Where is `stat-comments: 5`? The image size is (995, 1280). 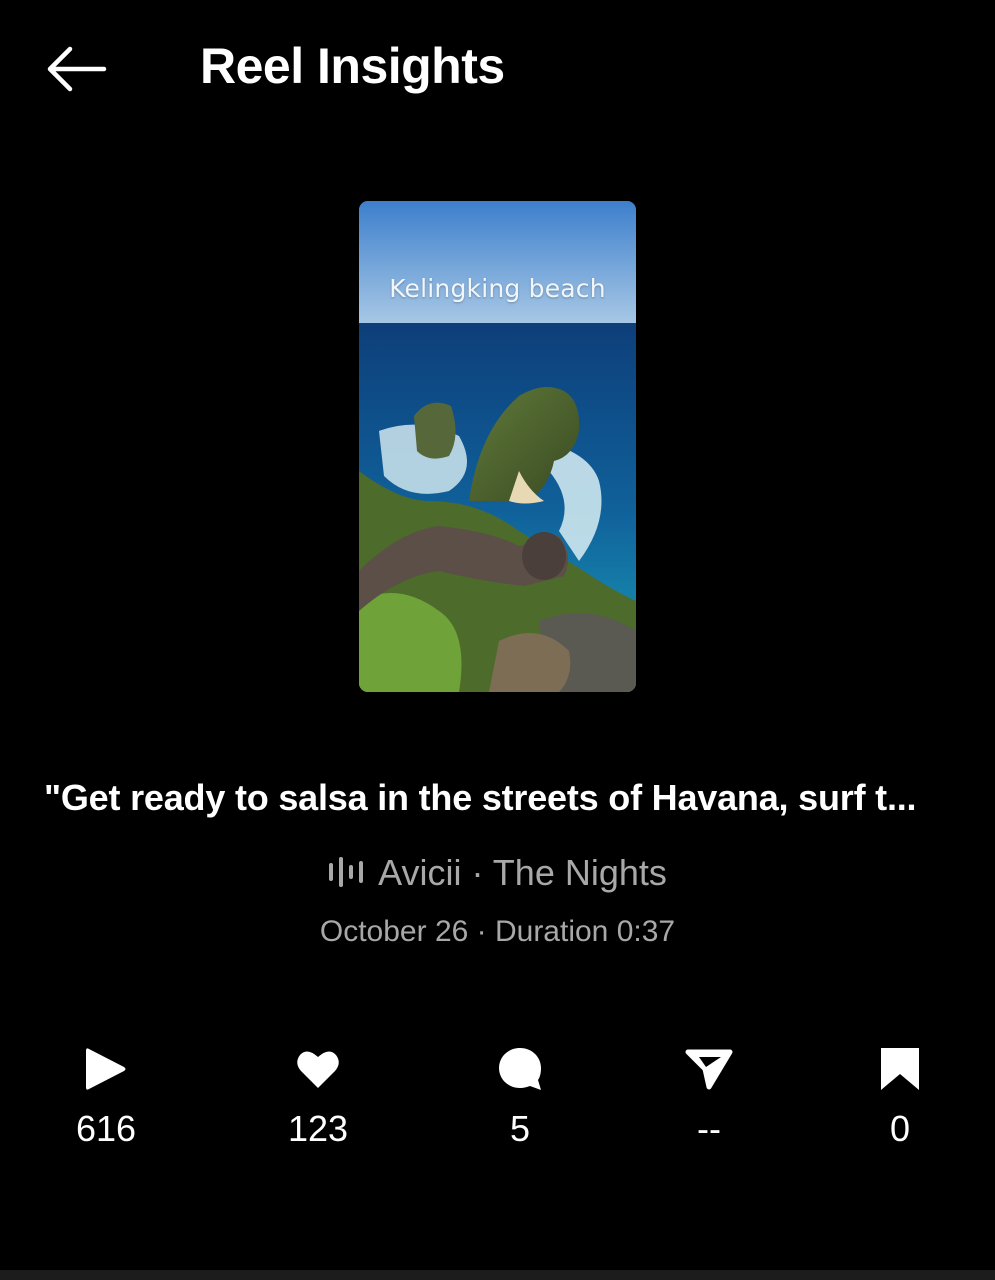
stat-comments: 5 is located at coordinates (520, 1100).